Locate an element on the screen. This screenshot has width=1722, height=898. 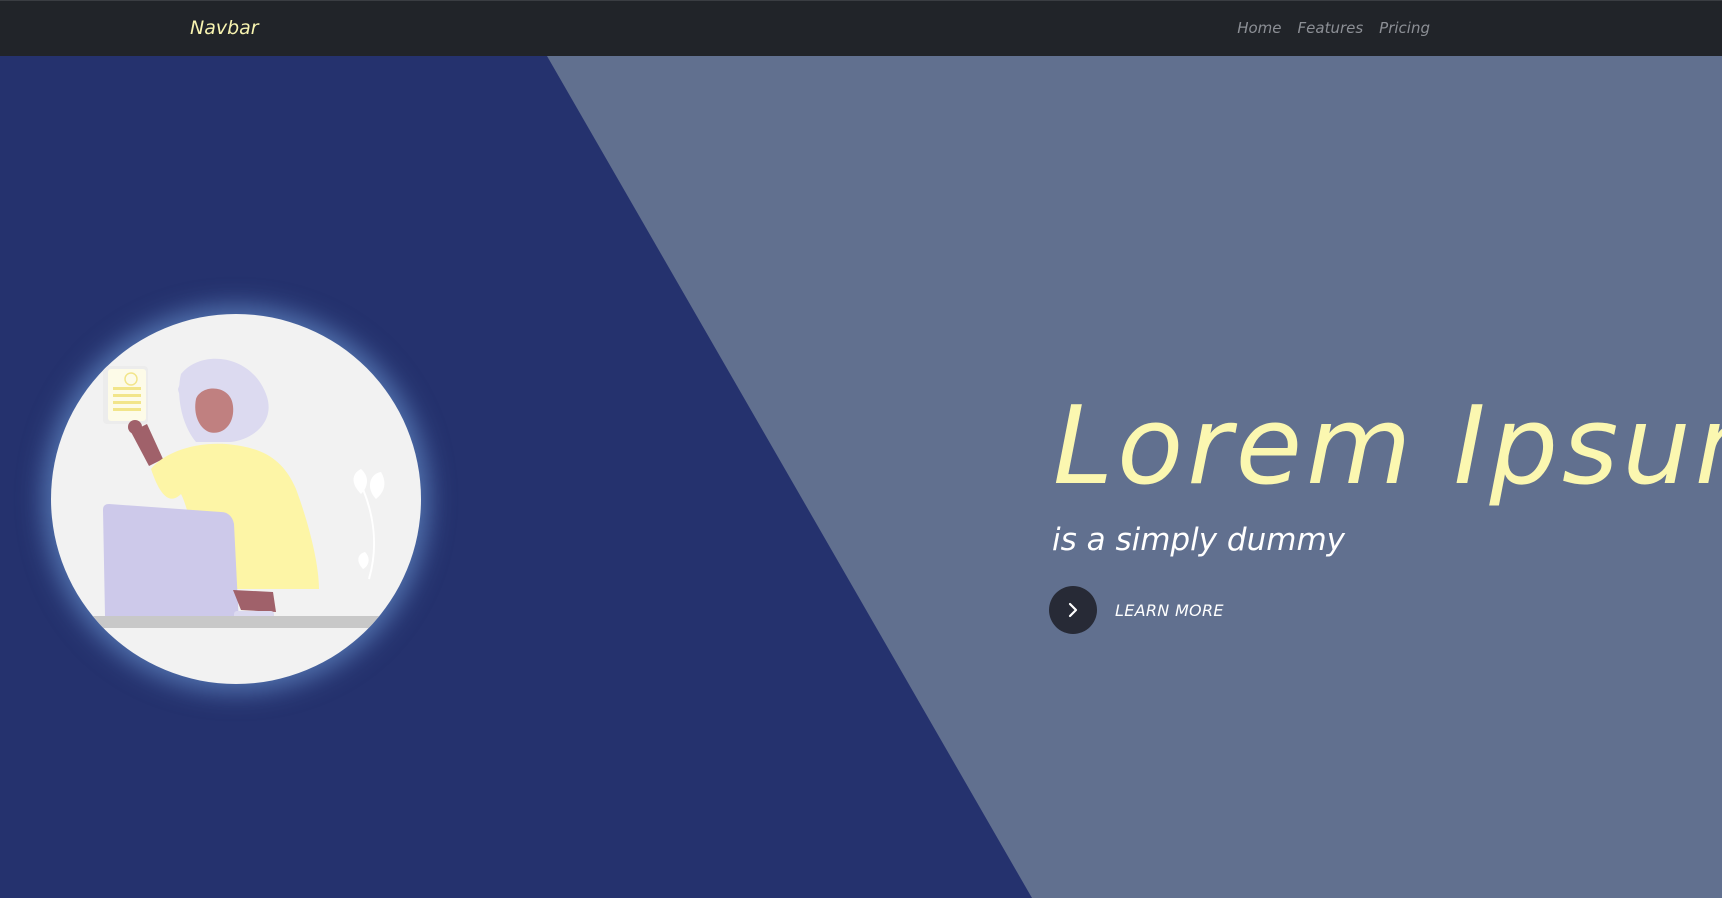
hero-title: Lorem Ipsum is located at coordinates (1387, 446).